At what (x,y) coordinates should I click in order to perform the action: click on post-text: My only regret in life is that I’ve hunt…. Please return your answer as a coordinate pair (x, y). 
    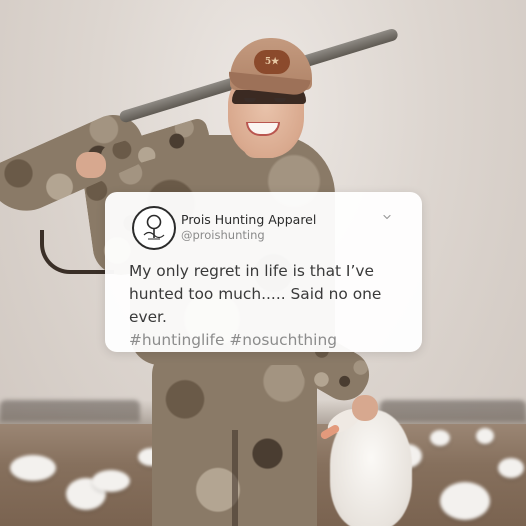
    Looking at the image, I should click on (271, 306).